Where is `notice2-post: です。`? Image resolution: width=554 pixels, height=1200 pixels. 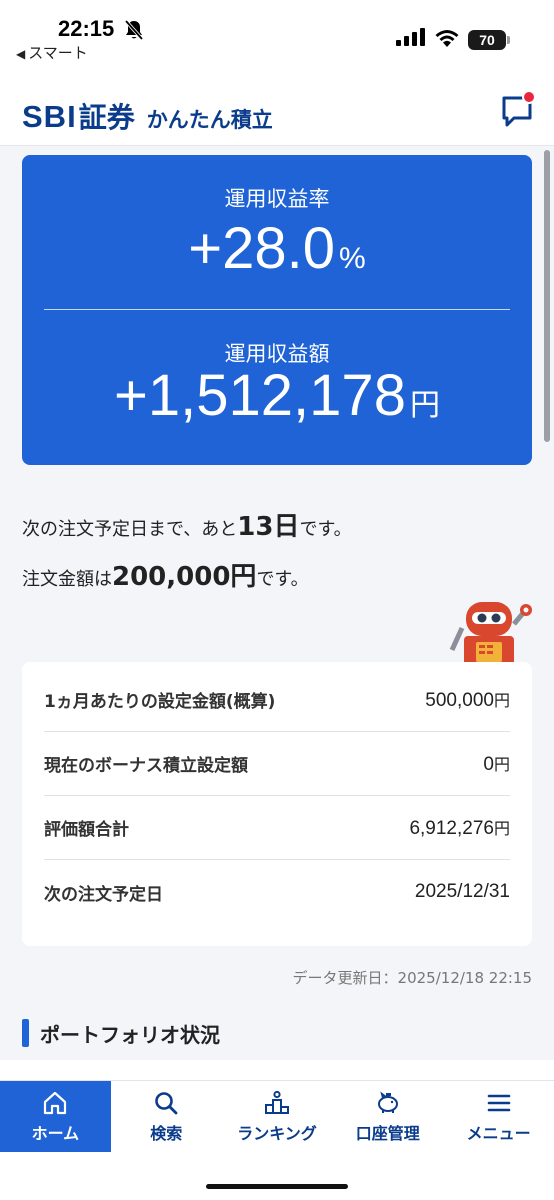
notice2-post: です。 is located at coordinates (282, 579).